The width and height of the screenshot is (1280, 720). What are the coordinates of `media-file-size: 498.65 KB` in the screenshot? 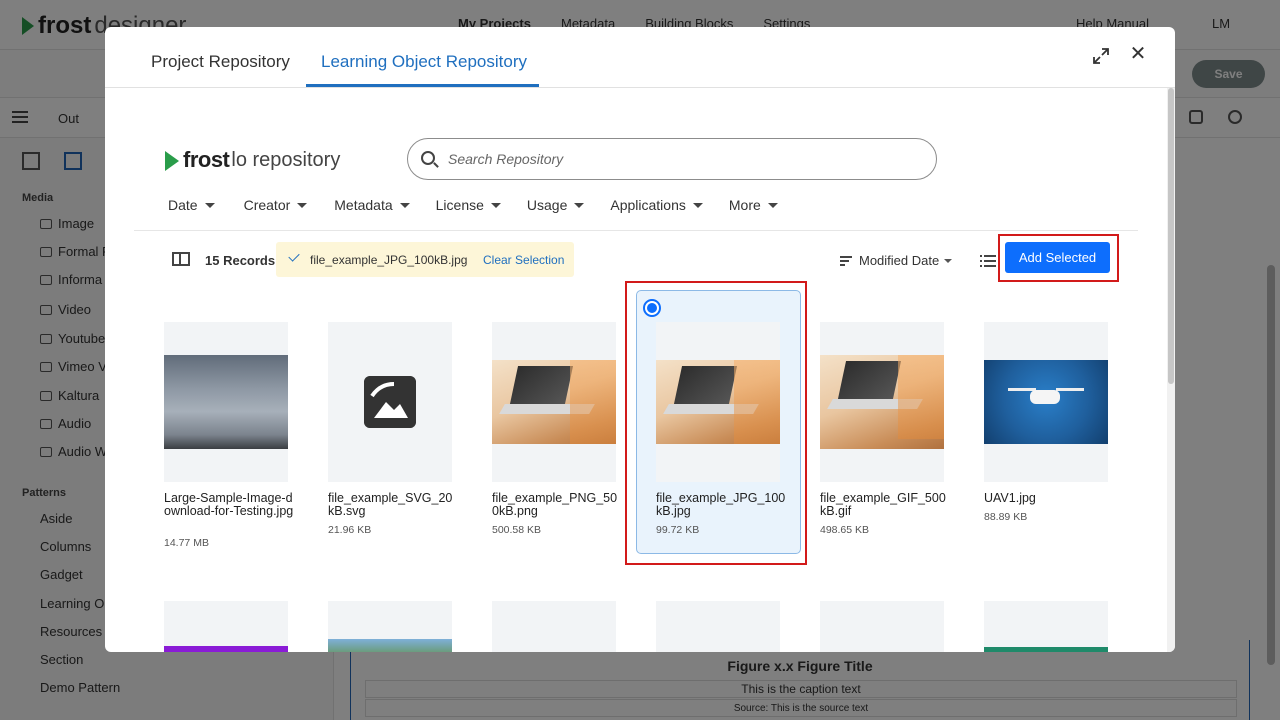 It's located at (845, 530).